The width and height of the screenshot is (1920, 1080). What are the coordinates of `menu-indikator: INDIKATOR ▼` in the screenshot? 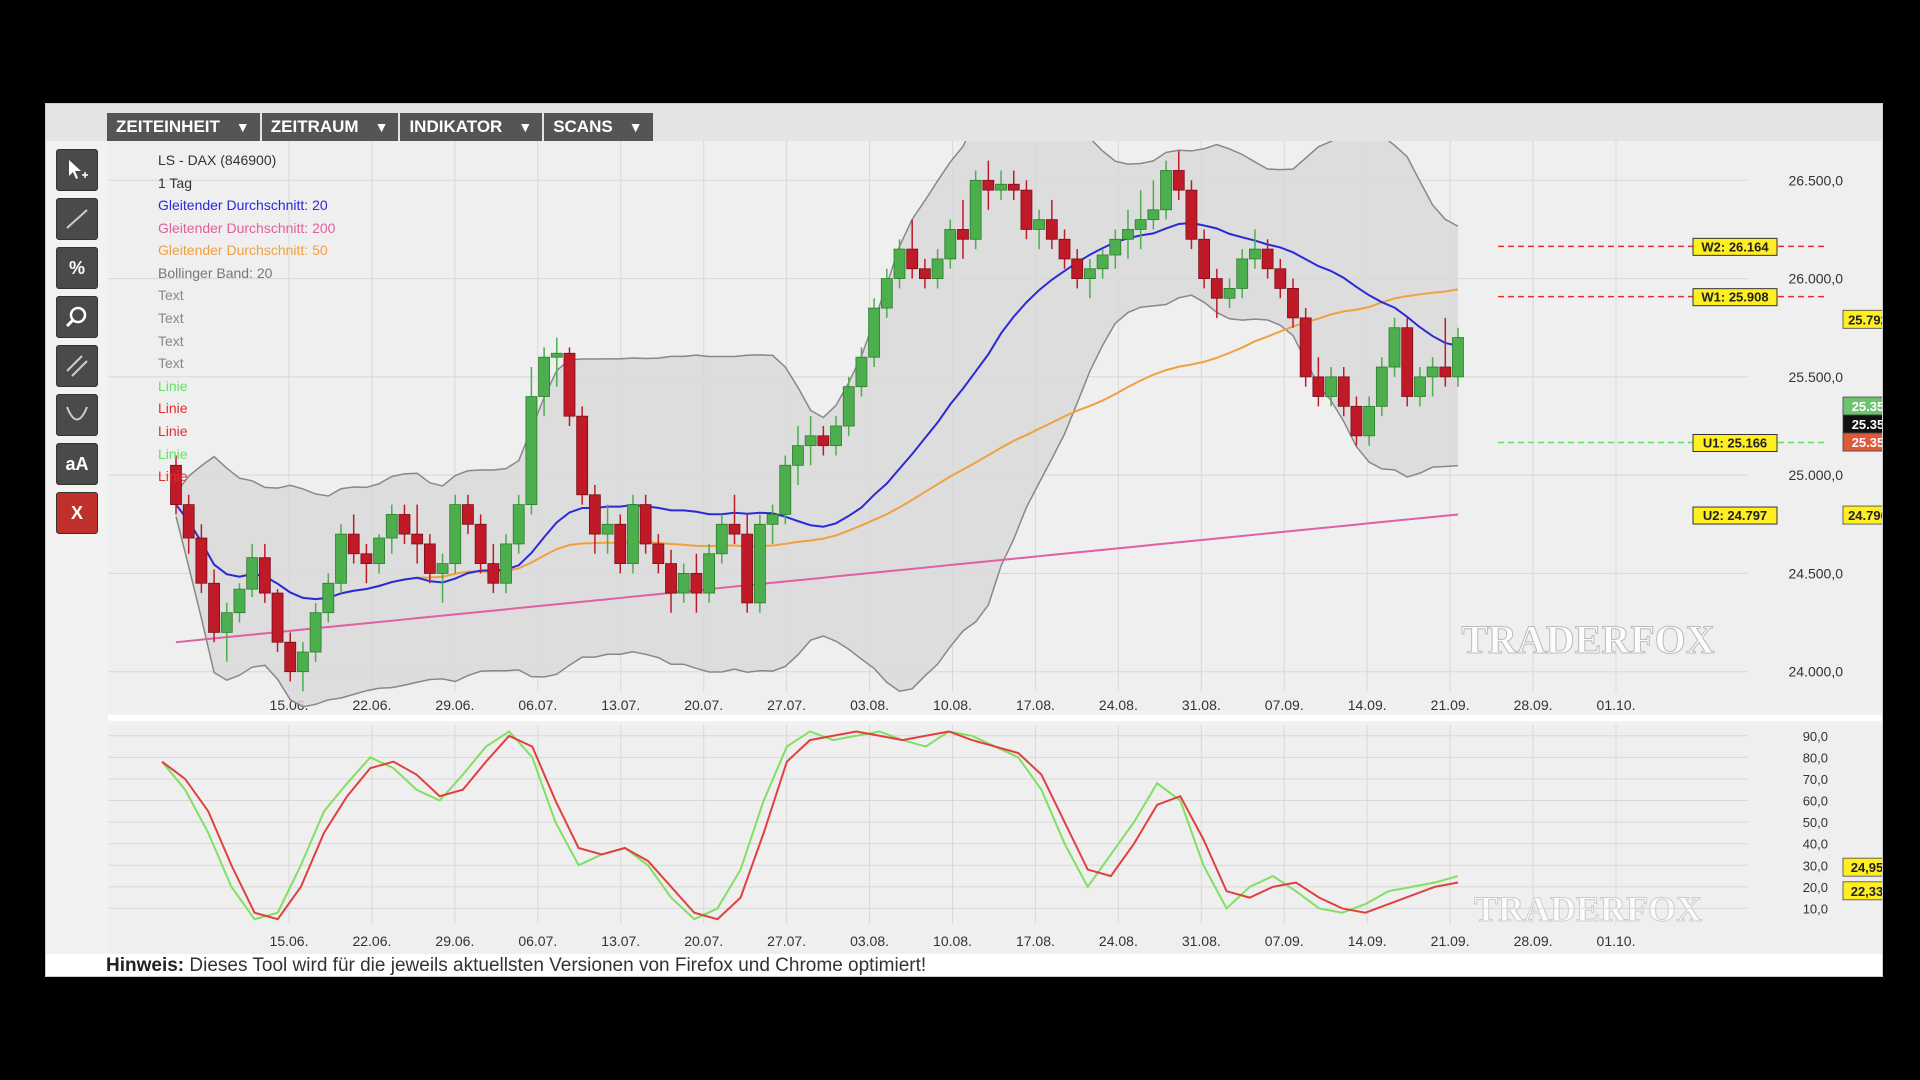 It's located at (471, 127).